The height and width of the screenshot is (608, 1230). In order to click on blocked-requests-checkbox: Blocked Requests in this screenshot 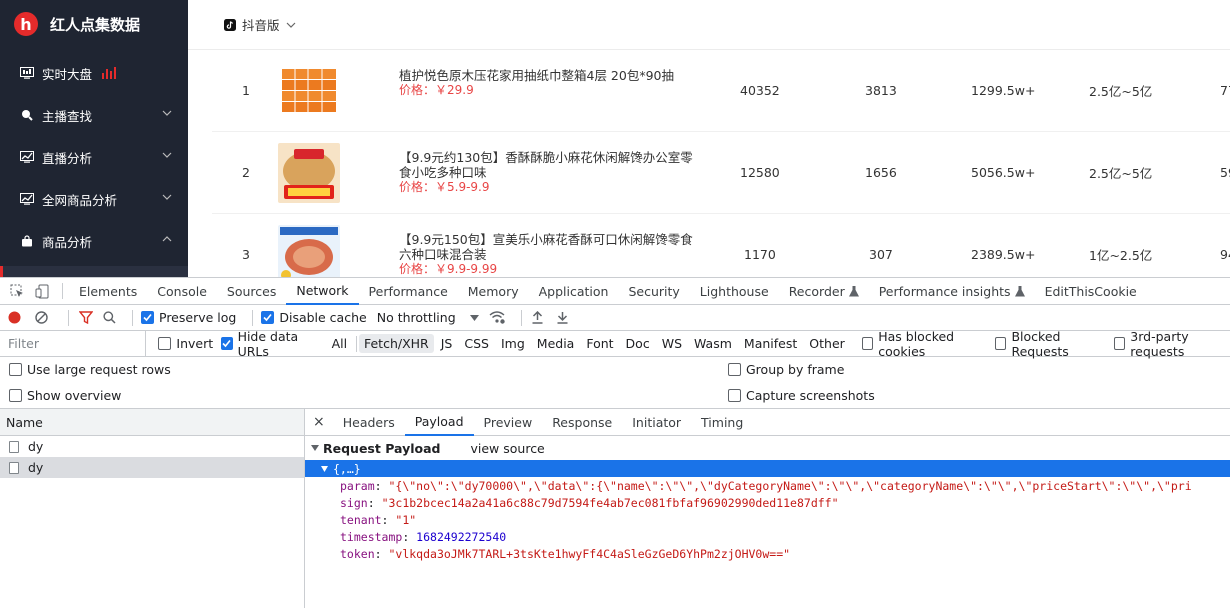, I will do `click(1050, 344)`.